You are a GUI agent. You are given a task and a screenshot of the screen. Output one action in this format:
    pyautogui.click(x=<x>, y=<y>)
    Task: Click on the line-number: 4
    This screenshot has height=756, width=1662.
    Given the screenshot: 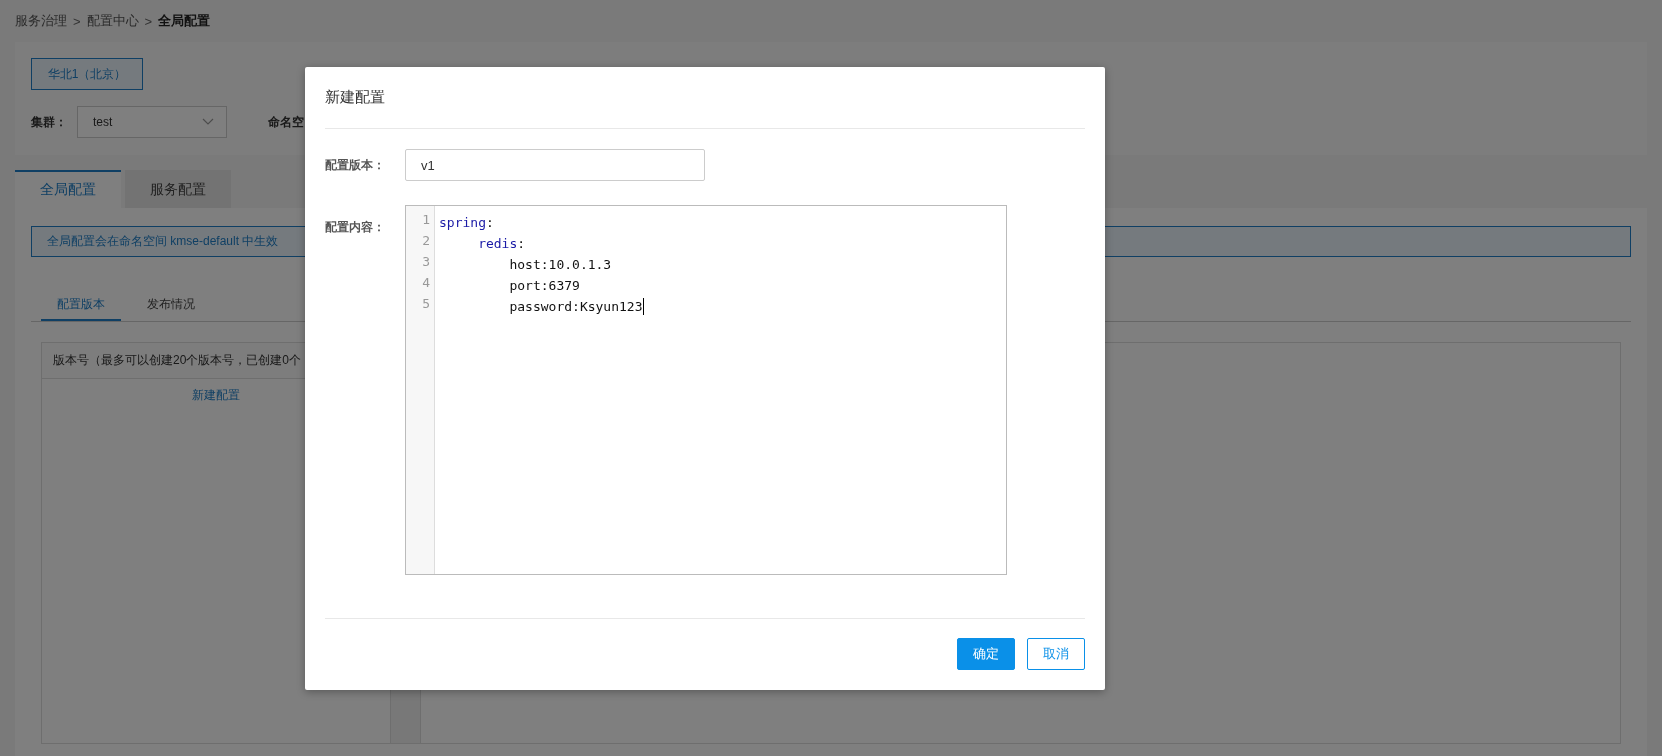 What is the action you would take?
    pyautogui.click(x=426, y=283)
    